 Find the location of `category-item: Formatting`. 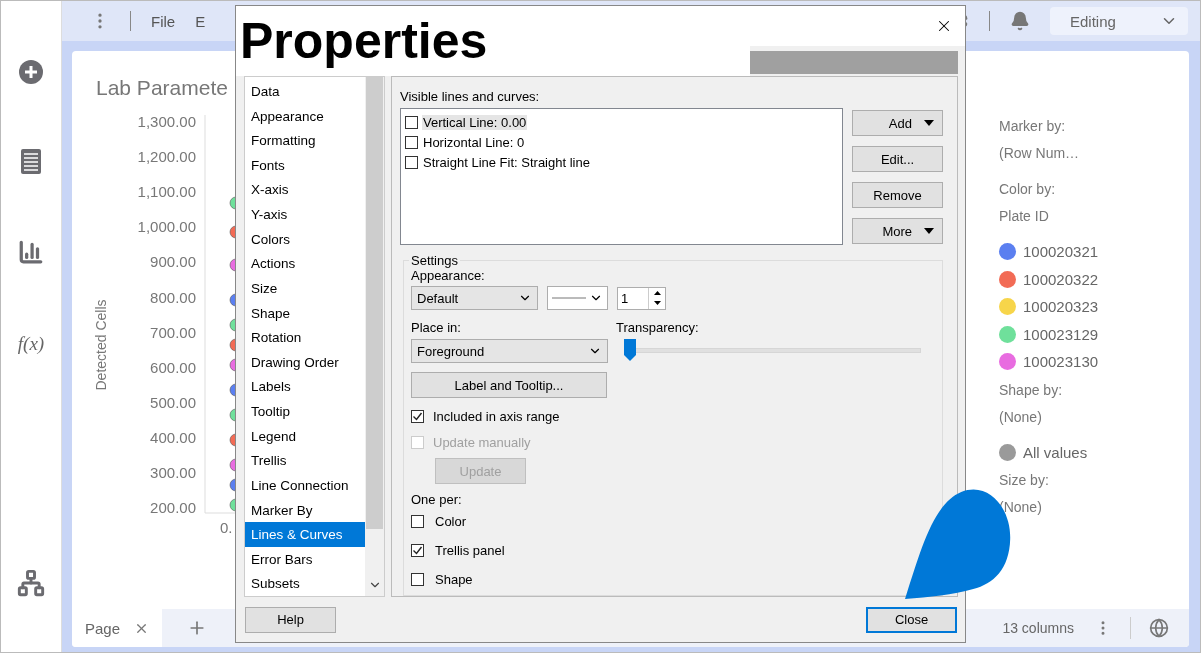

category-item: Formatting is located at coordinates (305, 141).